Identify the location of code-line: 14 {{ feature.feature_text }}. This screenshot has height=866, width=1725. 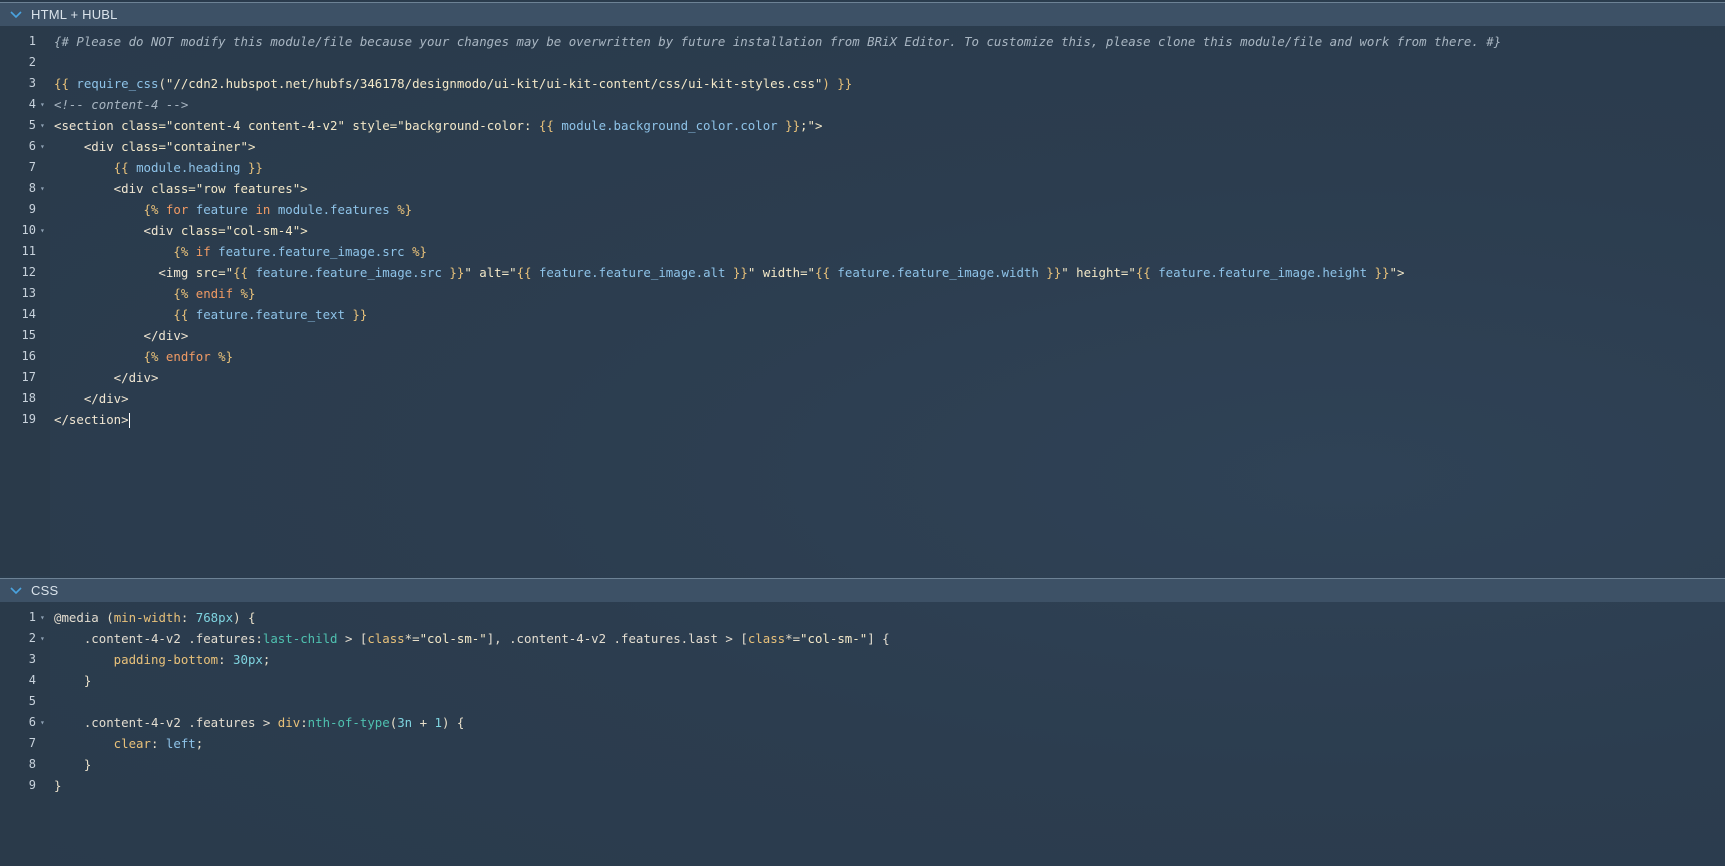
(862, 314).